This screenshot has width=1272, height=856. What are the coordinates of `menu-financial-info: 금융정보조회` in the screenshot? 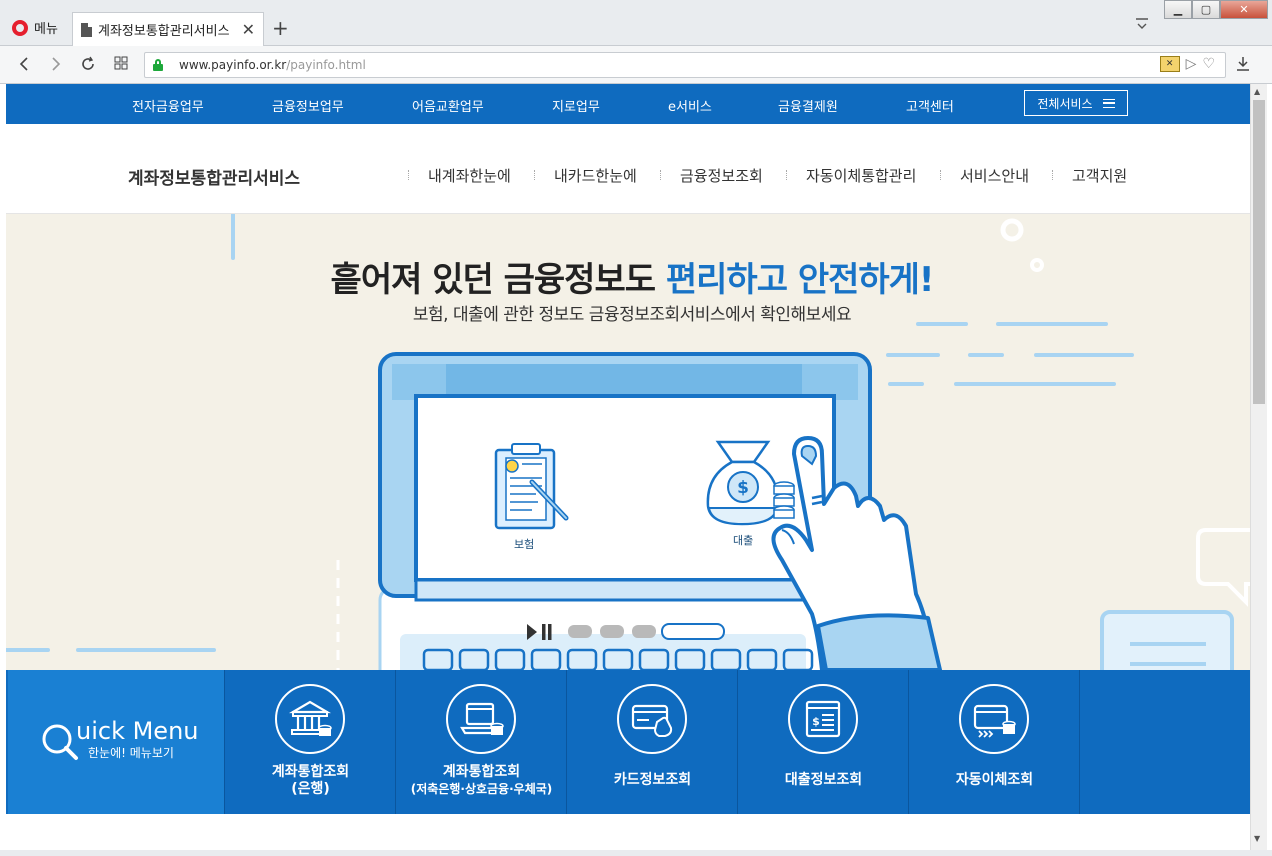 It's located at (721, 175).